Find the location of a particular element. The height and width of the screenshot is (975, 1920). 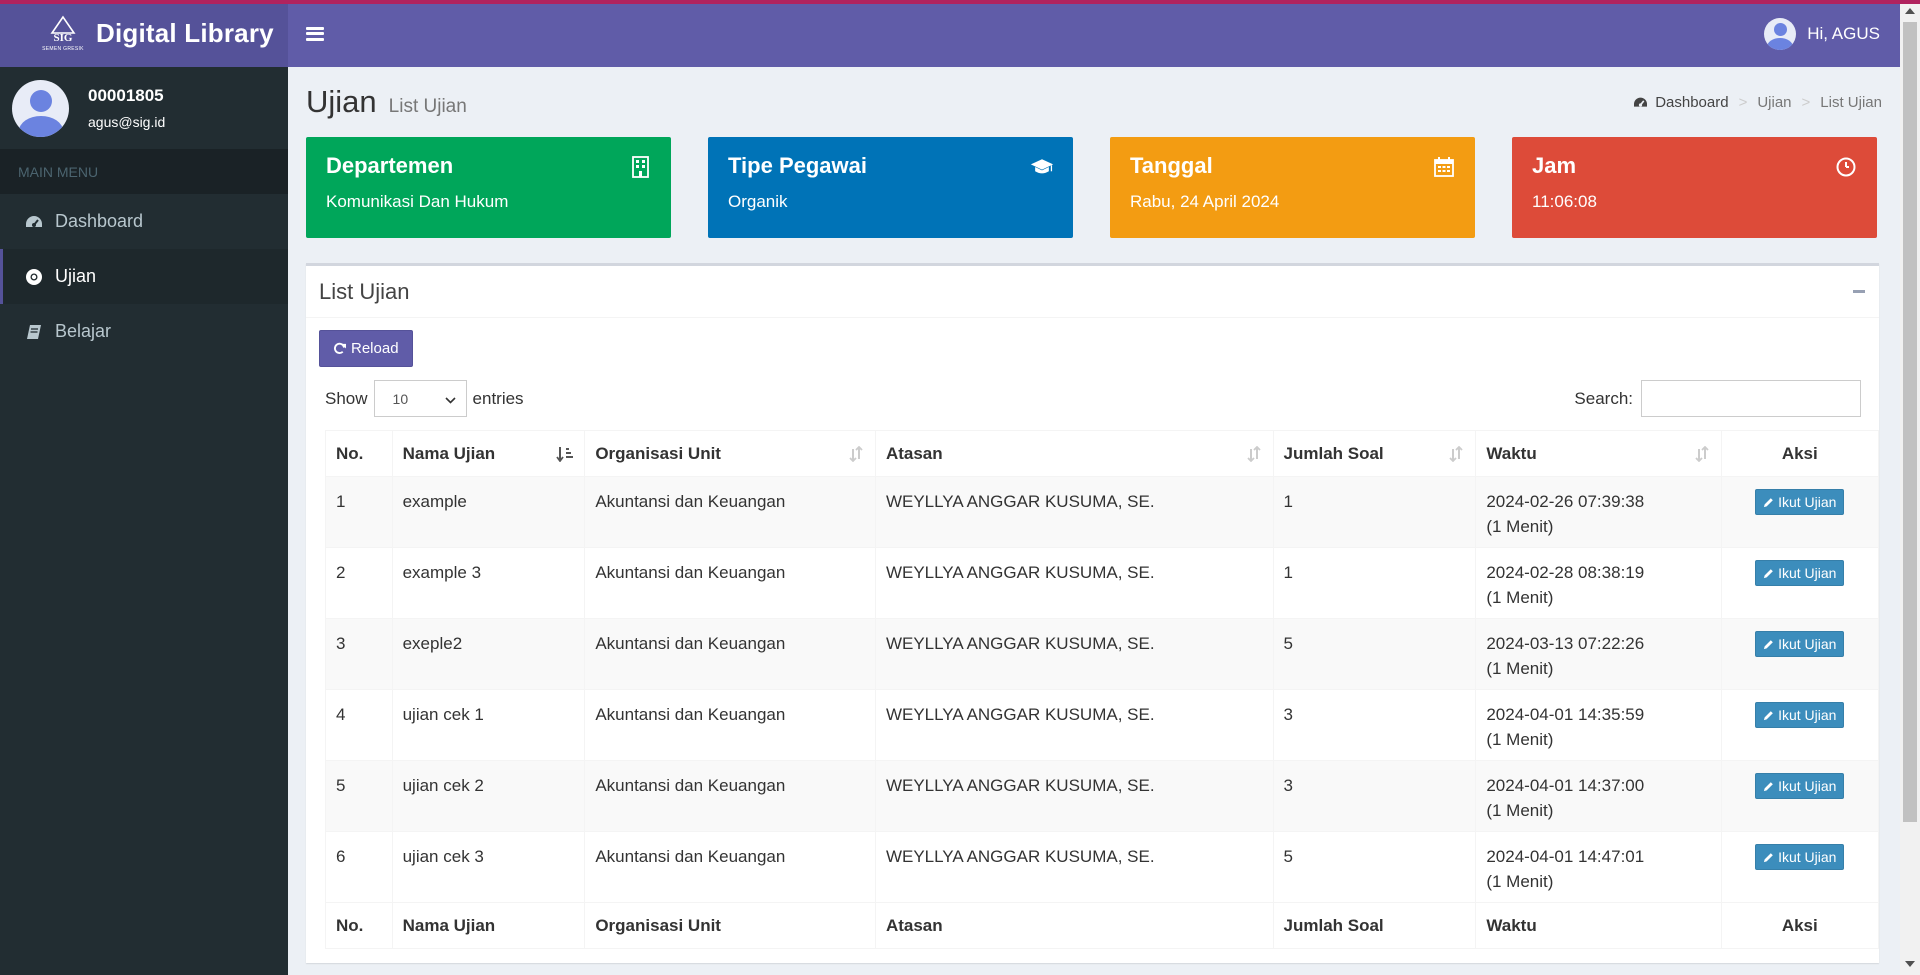

waktu-datetime: 2024-03-13 07:22:26 is located at coordinates (1565, 643).